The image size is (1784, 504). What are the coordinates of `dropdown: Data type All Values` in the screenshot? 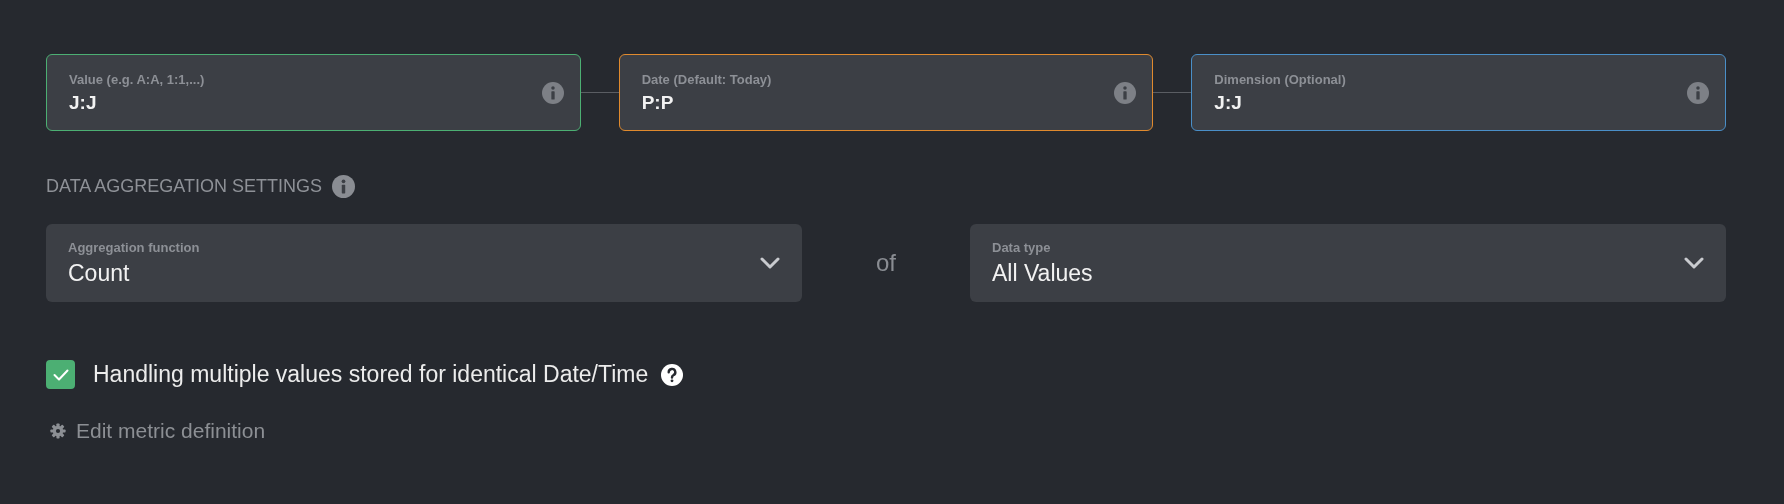 It's located at (1348, 263).